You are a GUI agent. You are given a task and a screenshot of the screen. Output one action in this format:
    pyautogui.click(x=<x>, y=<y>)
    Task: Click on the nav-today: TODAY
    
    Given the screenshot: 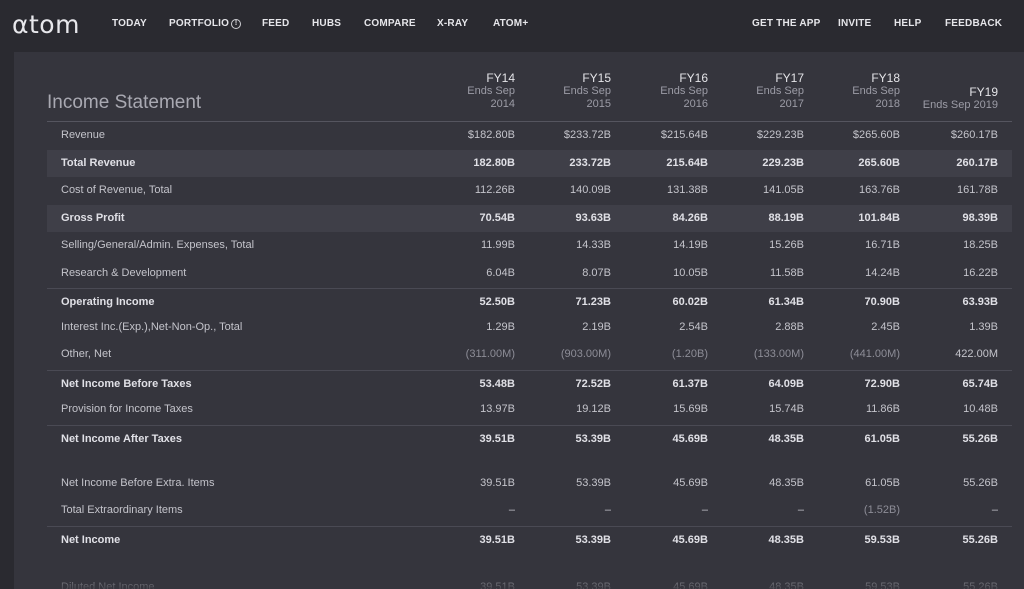 What is the action you would take?
    pyautogui.click(x=129, y=23)
    